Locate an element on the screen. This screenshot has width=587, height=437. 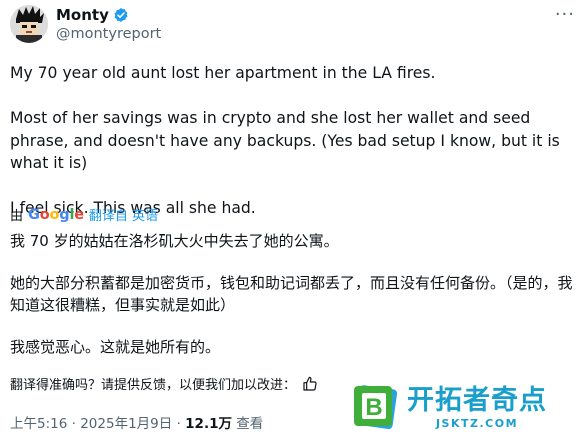
watermark: B 开拓者奇点 JSKTZ.COM is located at coordinates (467, 407).